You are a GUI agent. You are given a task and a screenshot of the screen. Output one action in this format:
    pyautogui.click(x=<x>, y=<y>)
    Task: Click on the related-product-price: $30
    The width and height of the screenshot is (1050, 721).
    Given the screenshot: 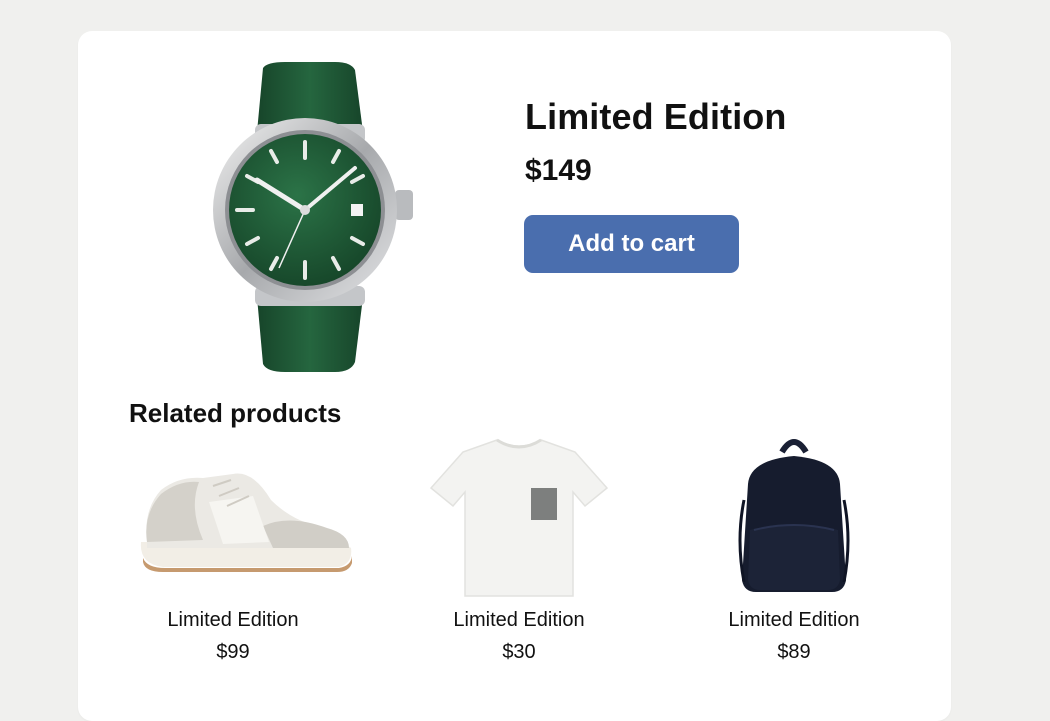 What is the action you would take?
    pyautogui.click(x=519, y=652)
    